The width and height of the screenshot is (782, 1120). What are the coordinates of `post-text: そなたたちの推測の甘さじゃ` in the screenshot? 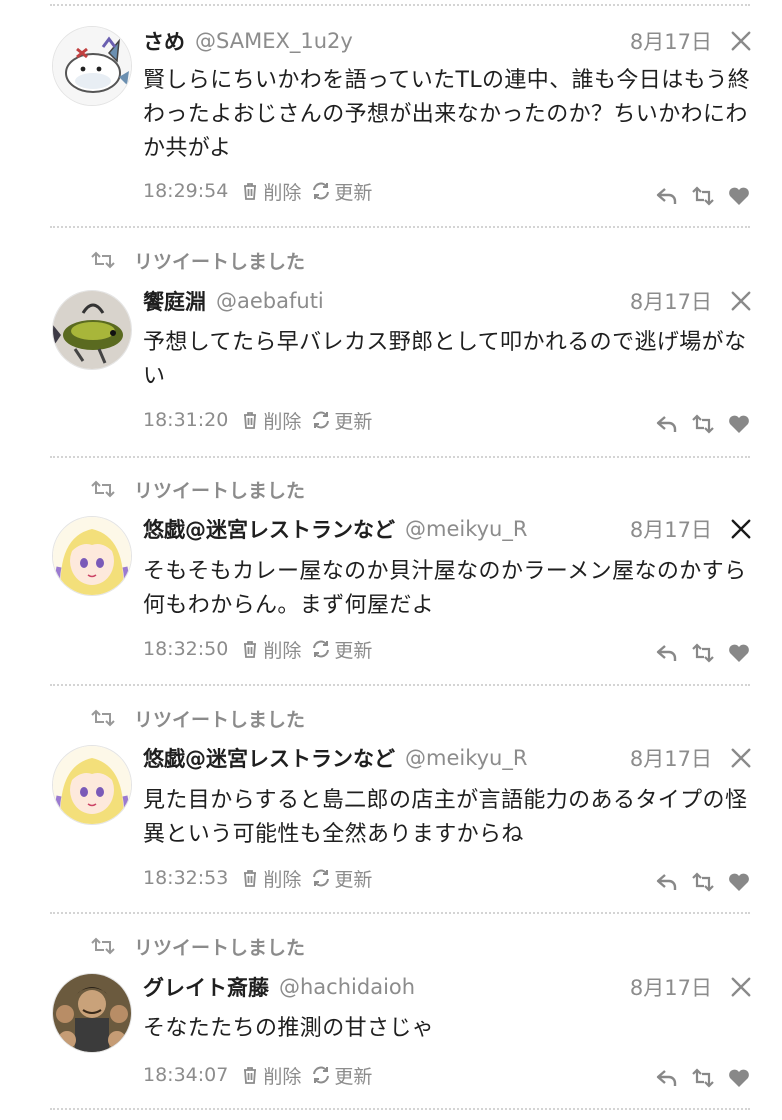 It's located at (289, 1028).